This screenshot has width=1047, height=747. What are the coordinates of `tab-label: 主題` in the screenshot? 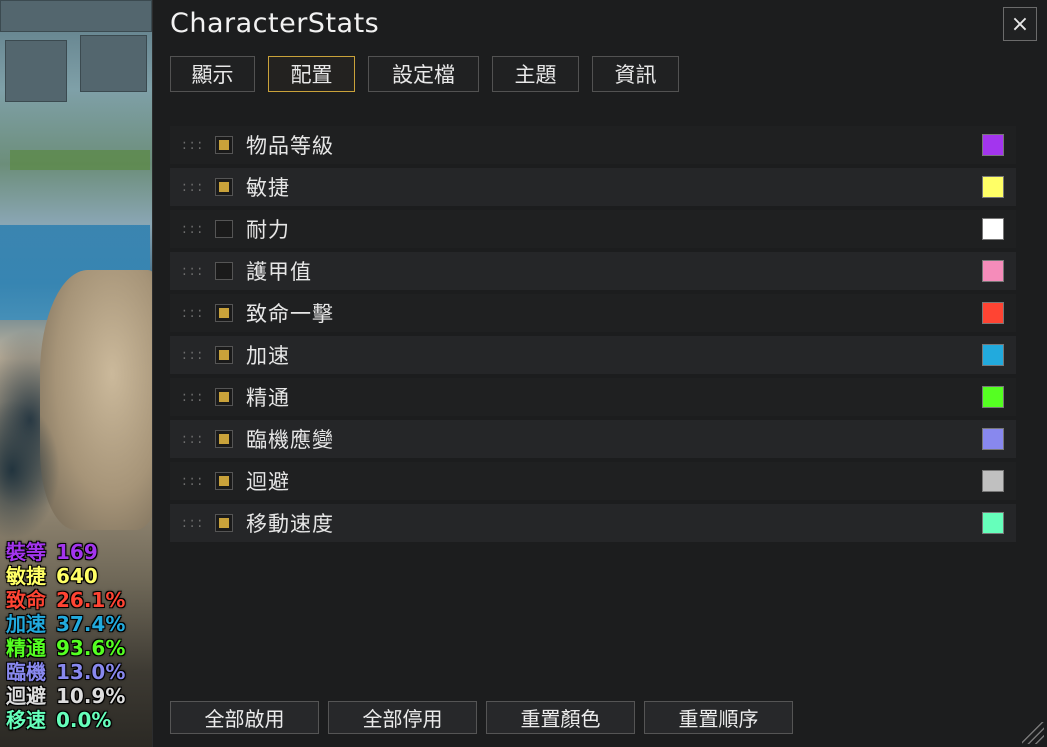 It's located at (535, 75).